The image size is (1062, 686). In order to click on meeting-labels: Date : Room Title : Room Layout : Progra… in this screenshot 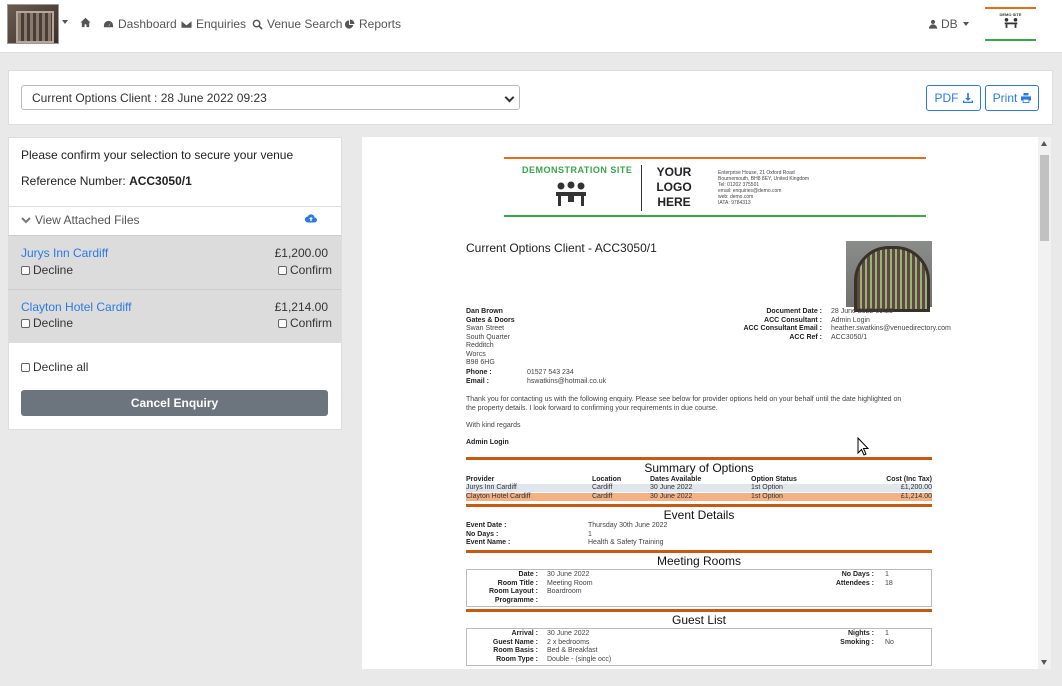, I will do `click(502, 588)`.